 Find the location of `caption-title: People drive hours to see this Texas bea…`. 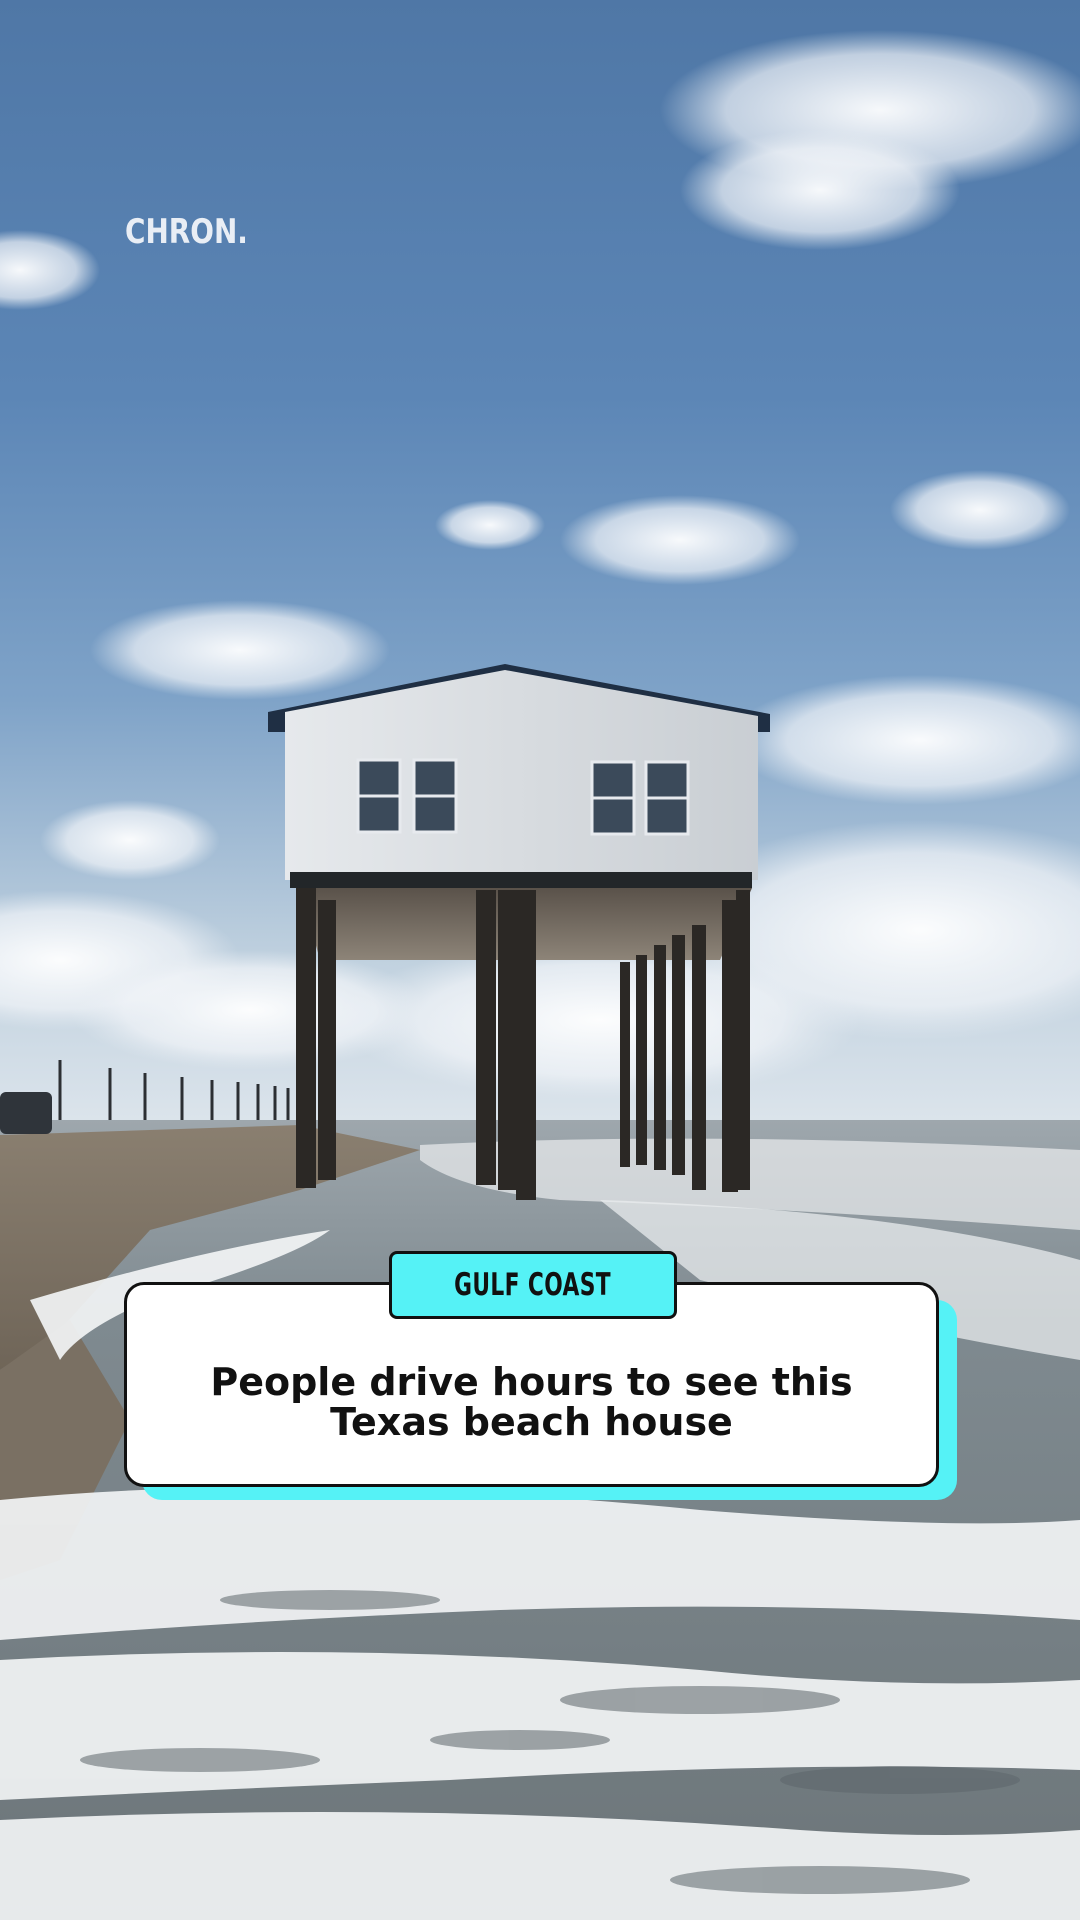

caption-title: People drive hours to see this Texas bea… is located at coordinates (531, 1401).